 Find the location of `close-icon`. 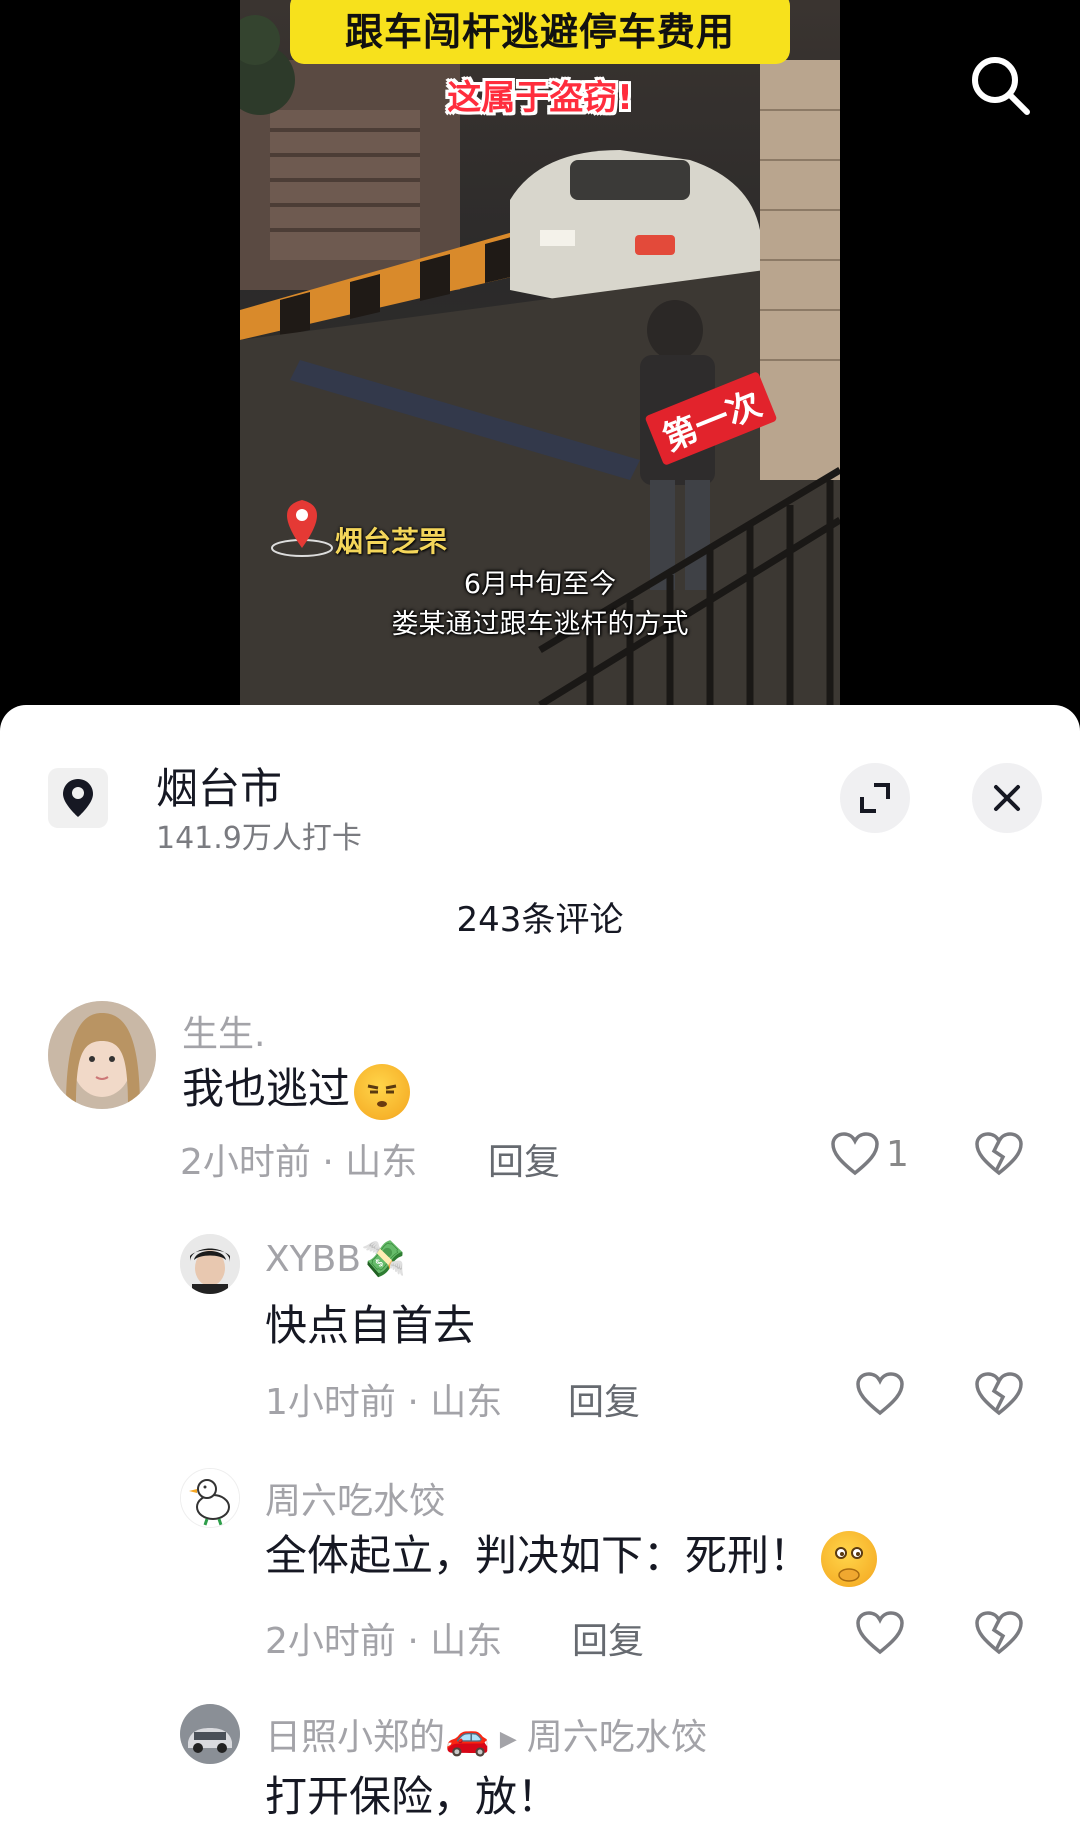

close-icon is located at coordinates (1007, 798).